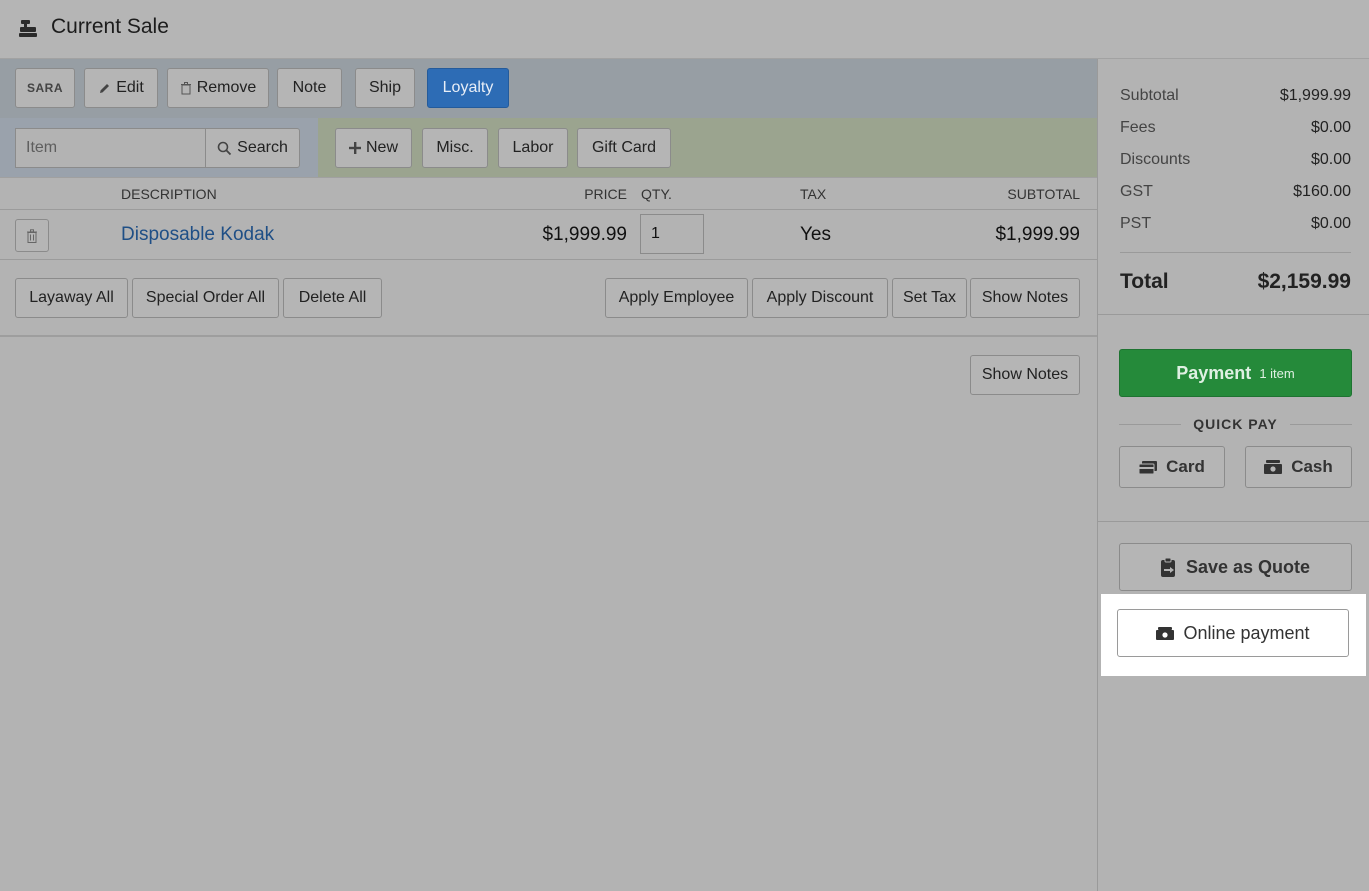 The height and width of the screenshot is (891, 1369). What do you see at coordinates (226, 87) in the screenshot?
I see `remove-label: Remove` at bounding box center [226, 87].